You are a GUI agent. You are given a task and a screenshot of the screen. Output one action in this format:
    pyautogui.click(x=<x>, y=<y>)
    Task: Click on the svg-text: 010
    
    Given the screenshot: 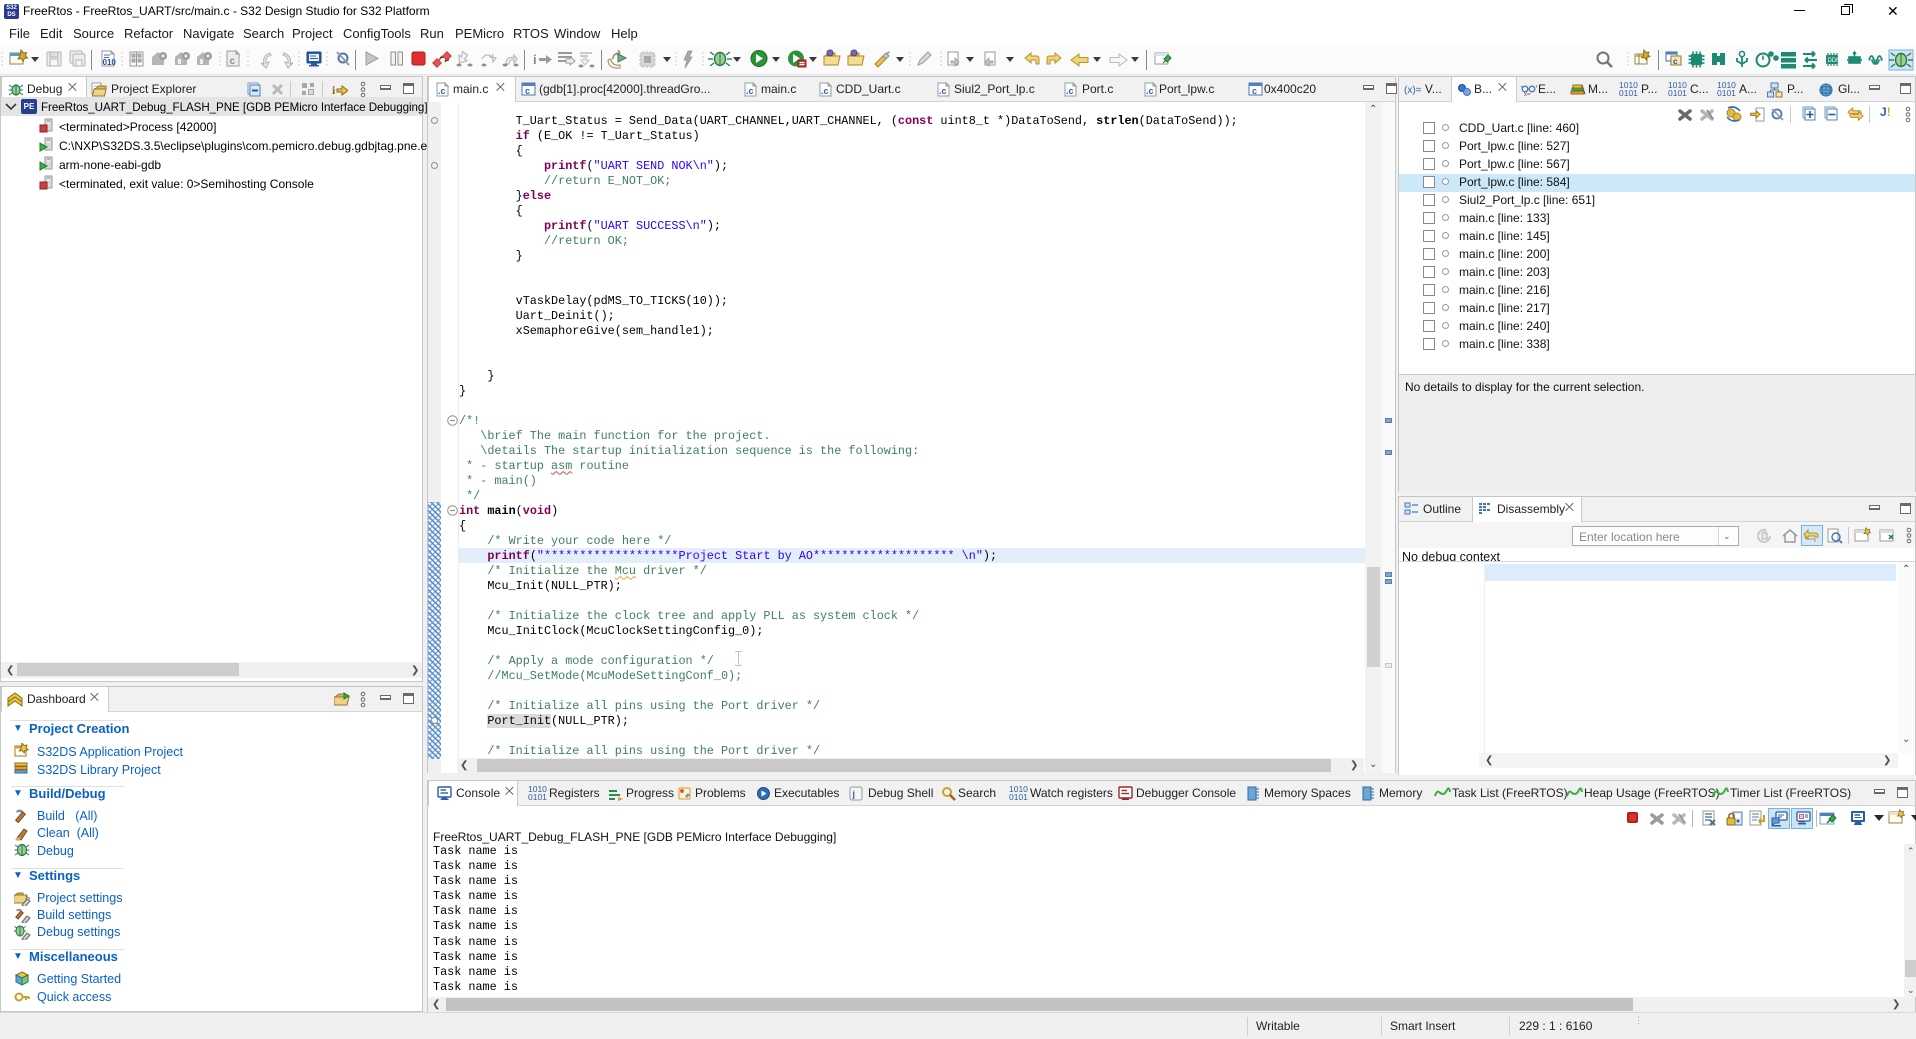 What is the action you would take?
    pyautogui.click(x=110, y=62)
    